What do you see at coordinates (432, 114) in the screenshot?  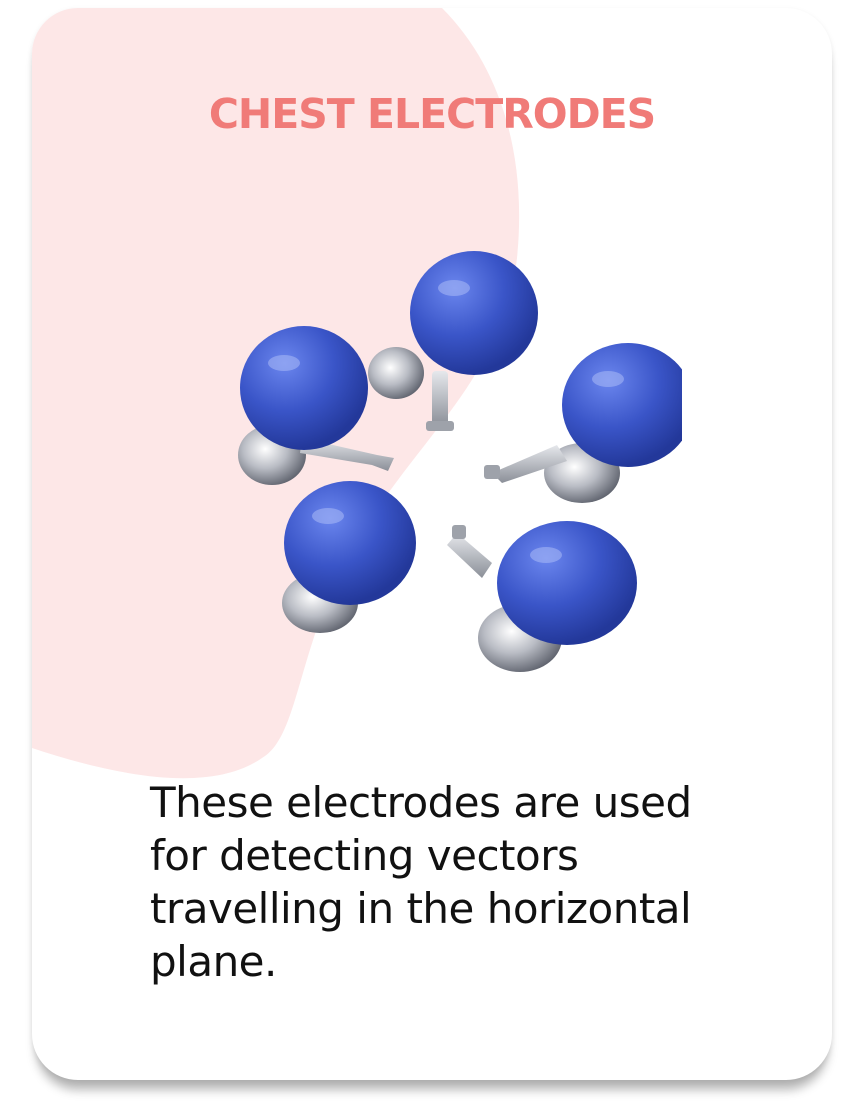 I see `card-title: CHEST ELECTRODES` at bounding box center [432, 114].